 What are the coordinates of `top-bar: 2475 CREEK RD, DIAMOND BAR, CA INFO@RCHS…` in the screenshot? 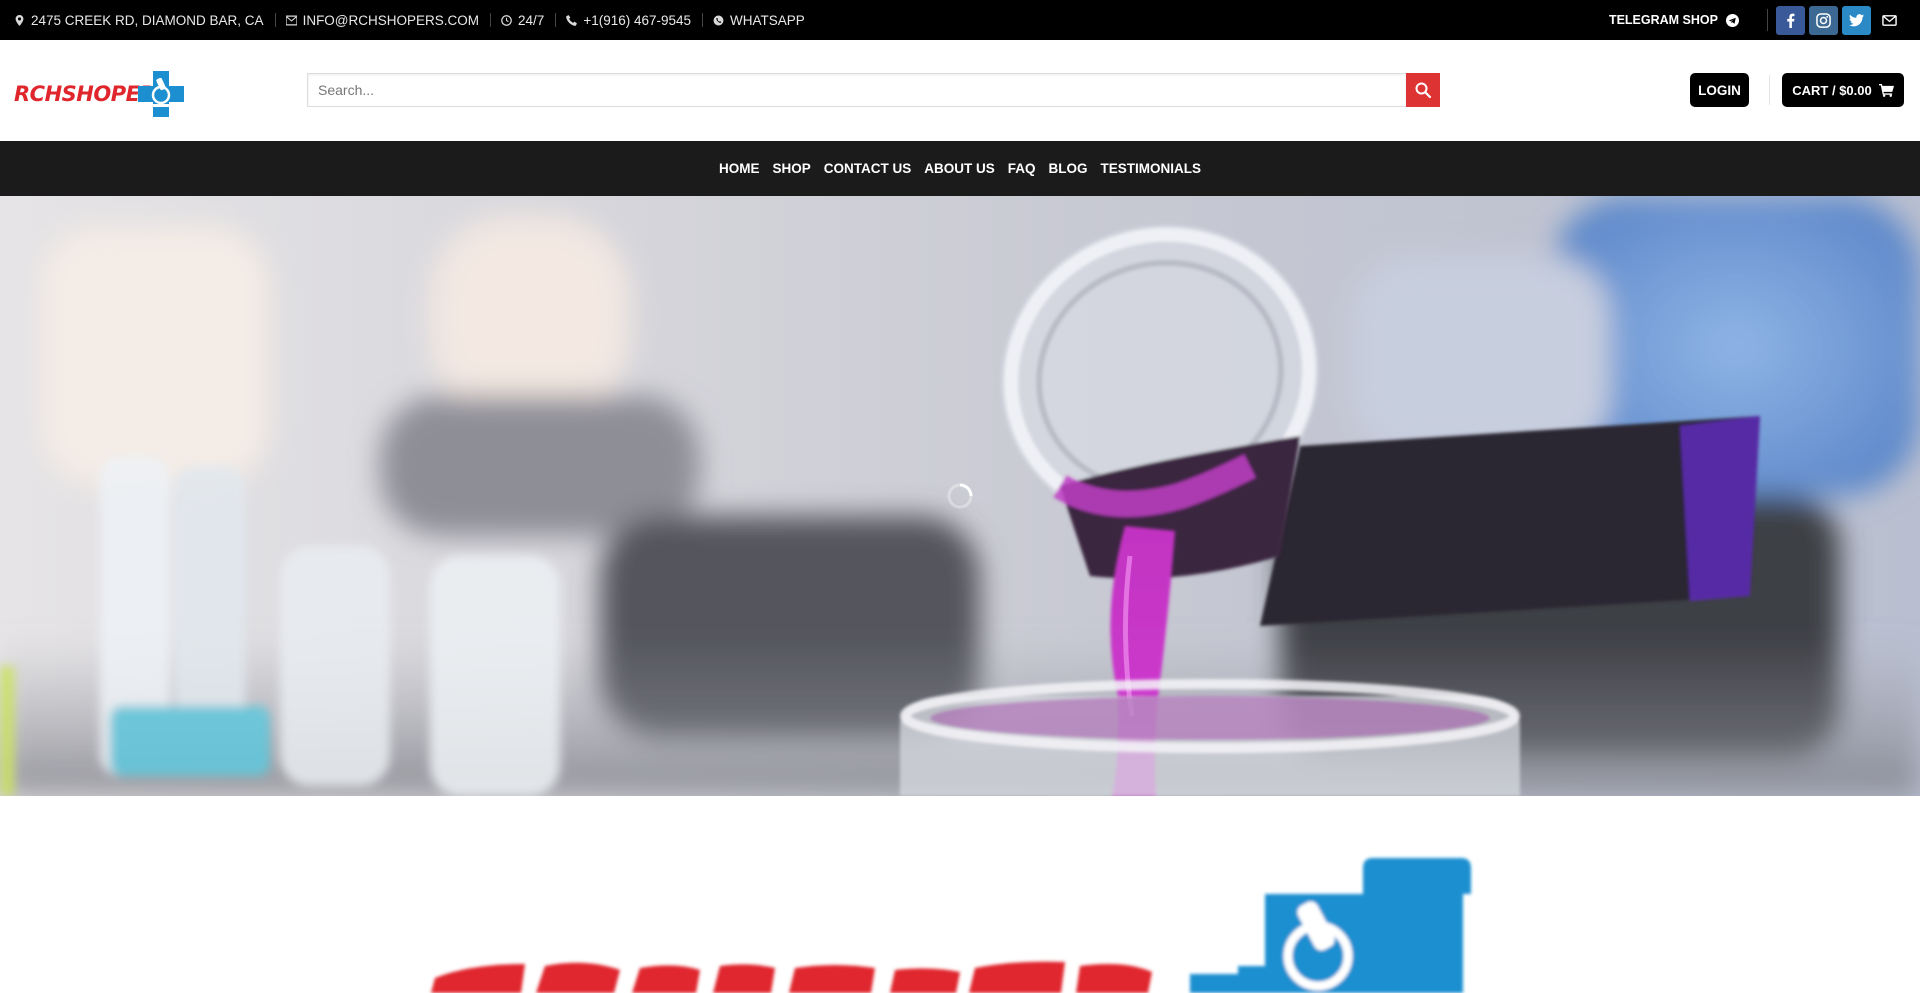 It's located at (960, 20).